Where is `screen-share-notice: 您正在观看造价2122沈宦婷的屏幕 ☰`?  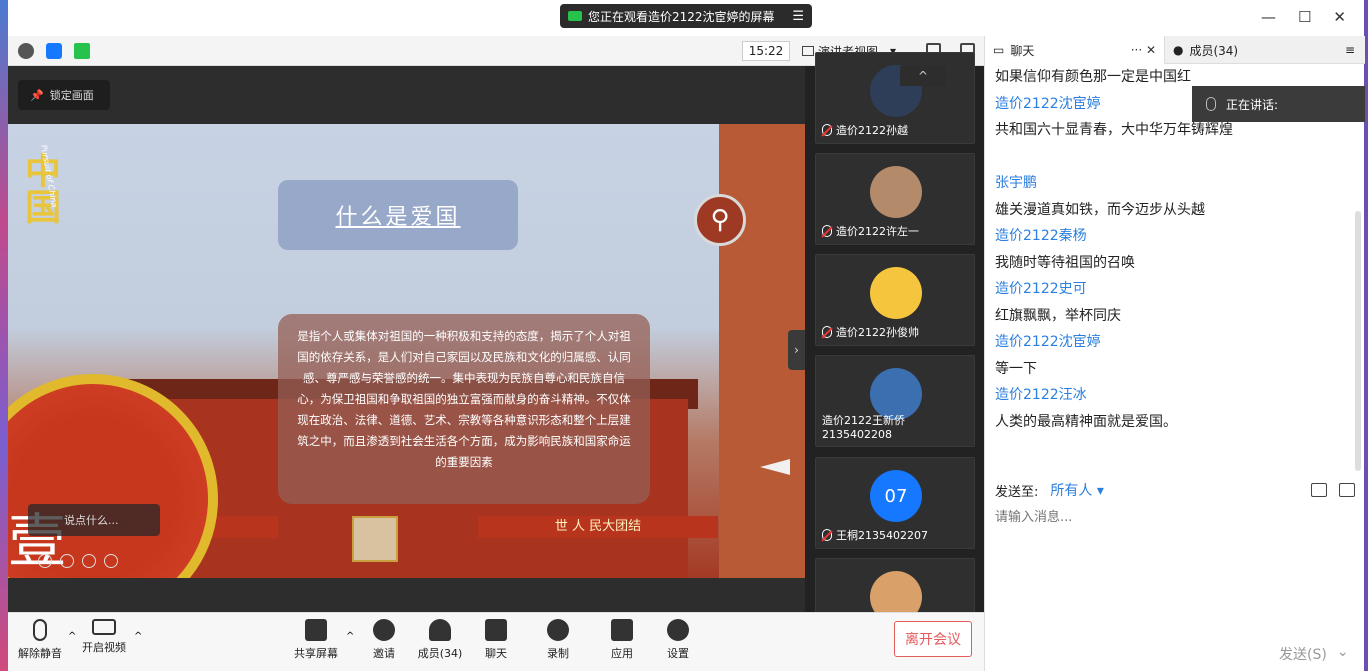
screen-share-notice: 您正在观看造价2122沈宦婷的屏幕 ☰ is located at coordinates (686, 16).